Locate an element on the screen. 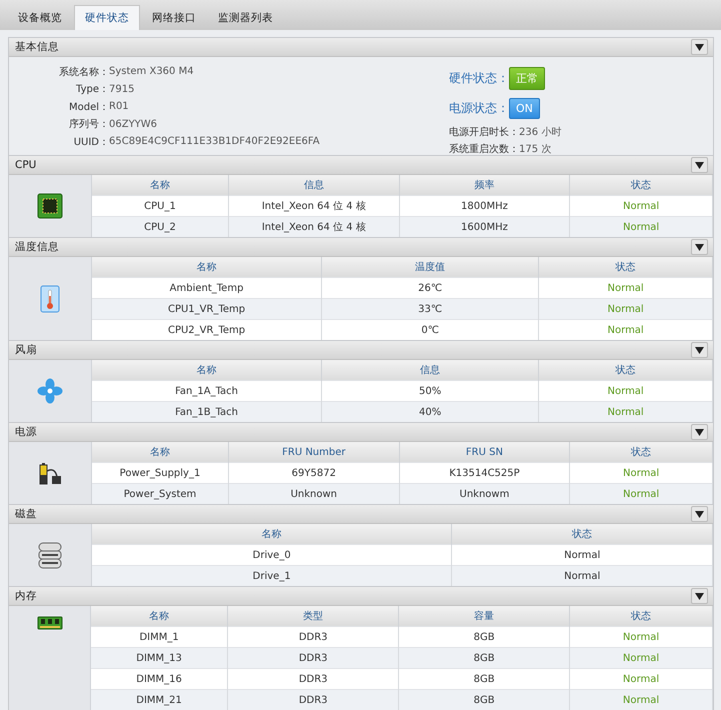 Image resolution: width=721 pixels, height=710 pixels. column-header: 温度值 is located at coordinates (430, 267).